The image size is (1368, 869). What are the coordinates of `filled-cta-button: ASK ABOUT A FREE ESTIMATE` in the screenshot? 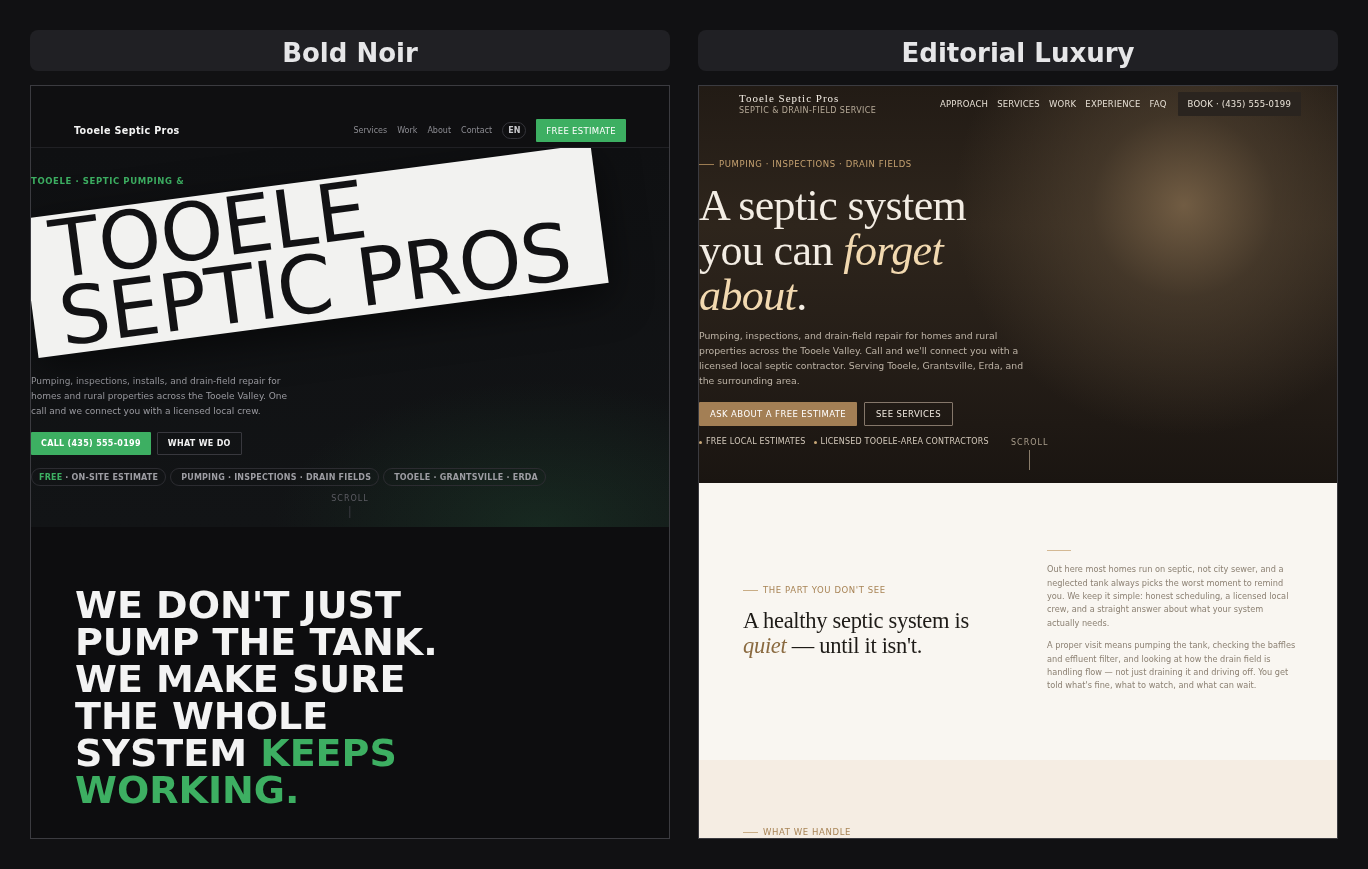 It's located at (778, 414).